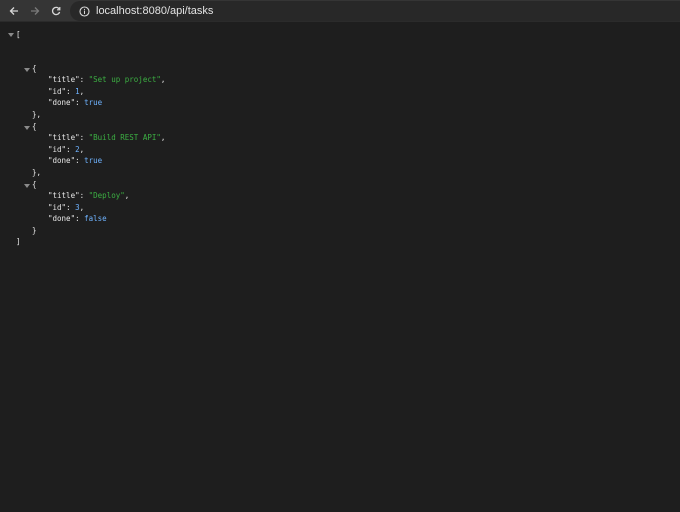 The width and height of the screenshot is (680, 512). What do you see at coordinates (66, 91) in the screenshot?
I see `json-property-id: "id": 1,` at bounding box center [66, 91].